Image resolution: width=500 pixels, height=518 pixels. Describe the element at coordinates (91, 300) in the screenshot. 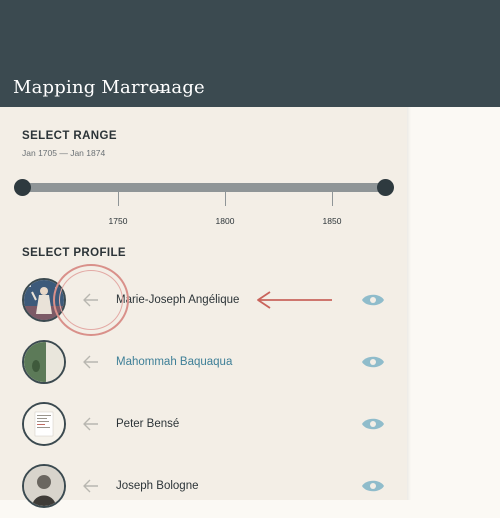

I see `annotation-circle` at that location.